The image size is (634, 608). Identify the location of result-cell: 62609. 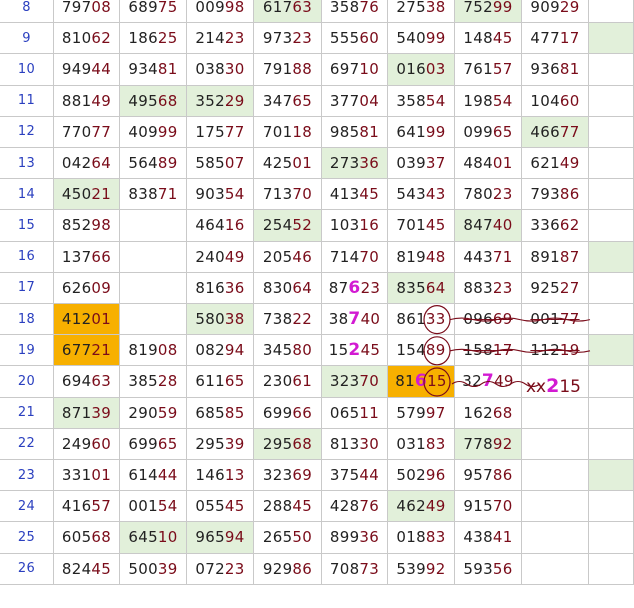
(87, 288).